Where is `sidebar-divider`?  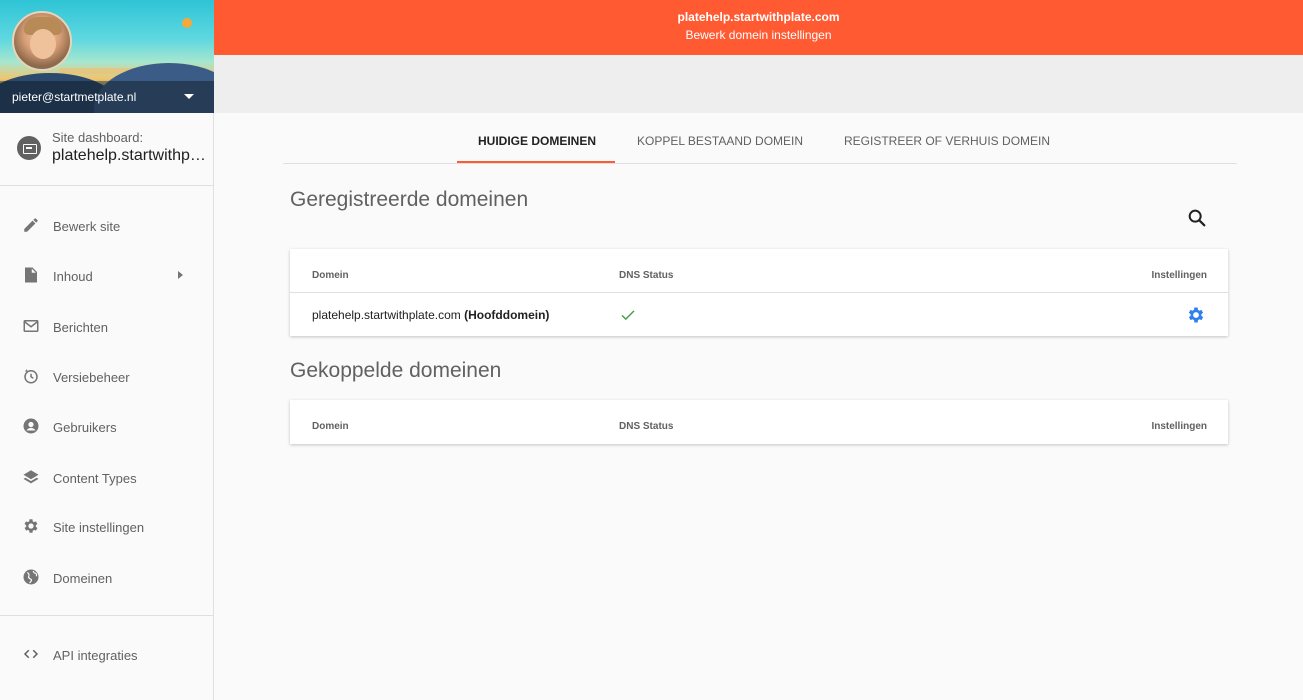 sidebar-divider is located at coordinates (106, 615).